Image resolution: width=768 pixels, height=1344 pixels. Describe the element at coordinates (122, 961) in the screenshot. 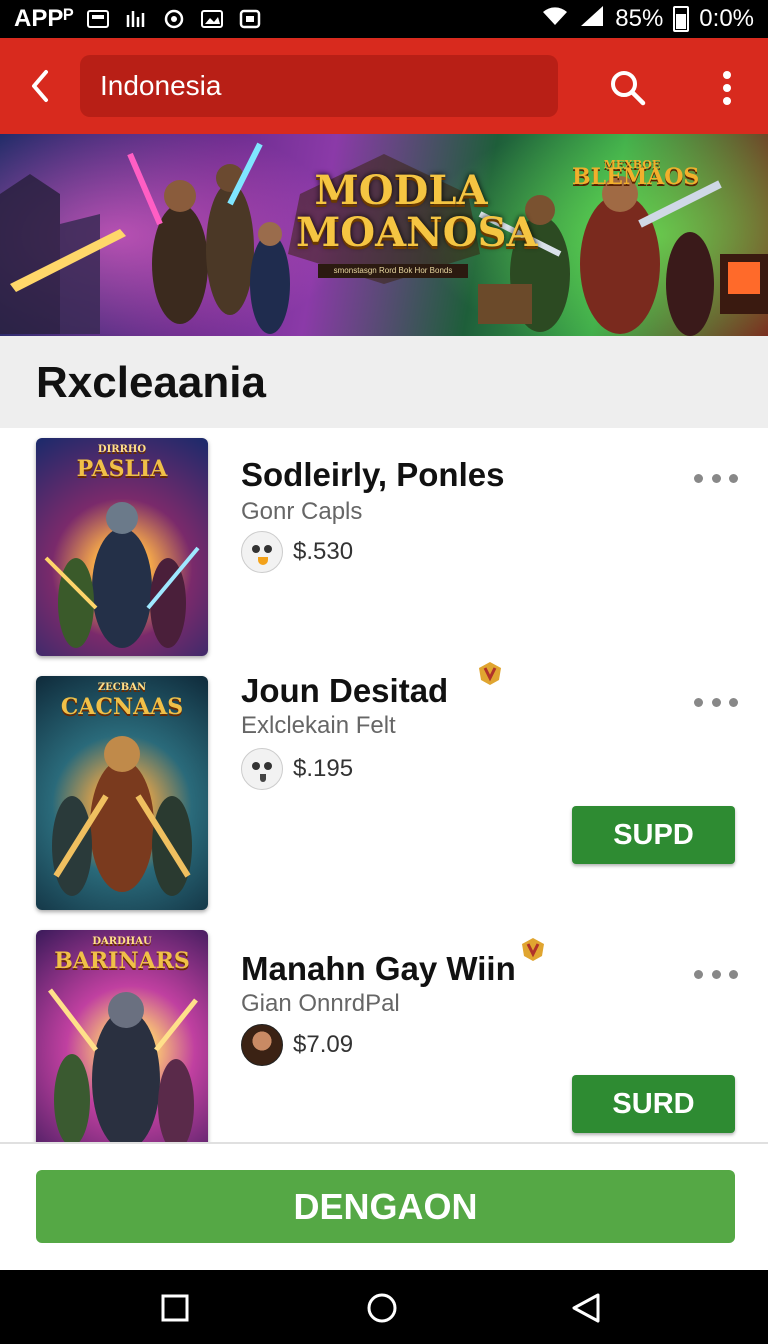

I see `cover-title: BARINARS` at that location.